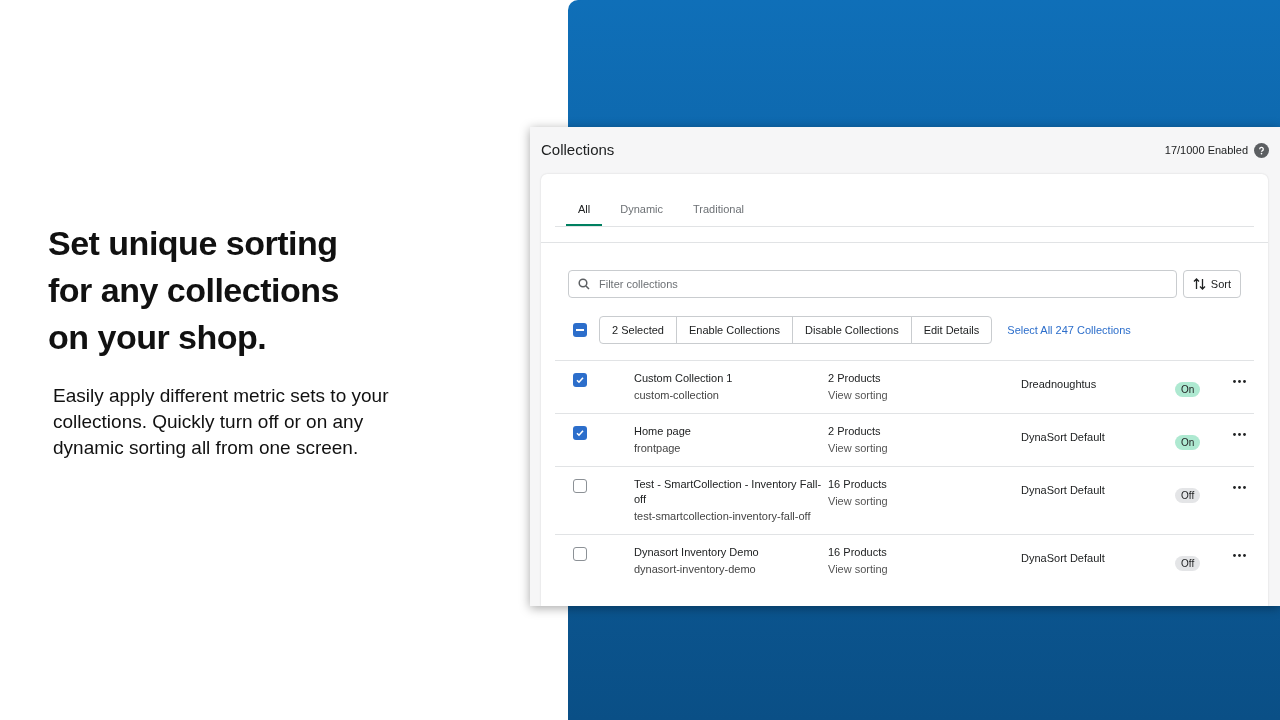 The image size is (1280, 720). What do you see at coordinates (697, 552) in the screenshot?
I see `collection-name: Dynasort Inventory Demo` at bounding box center [697, 552].